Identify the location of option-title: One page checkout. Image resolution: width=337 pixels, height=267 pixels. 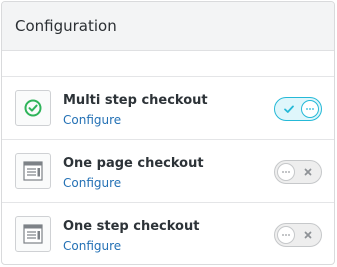
(133, 163).